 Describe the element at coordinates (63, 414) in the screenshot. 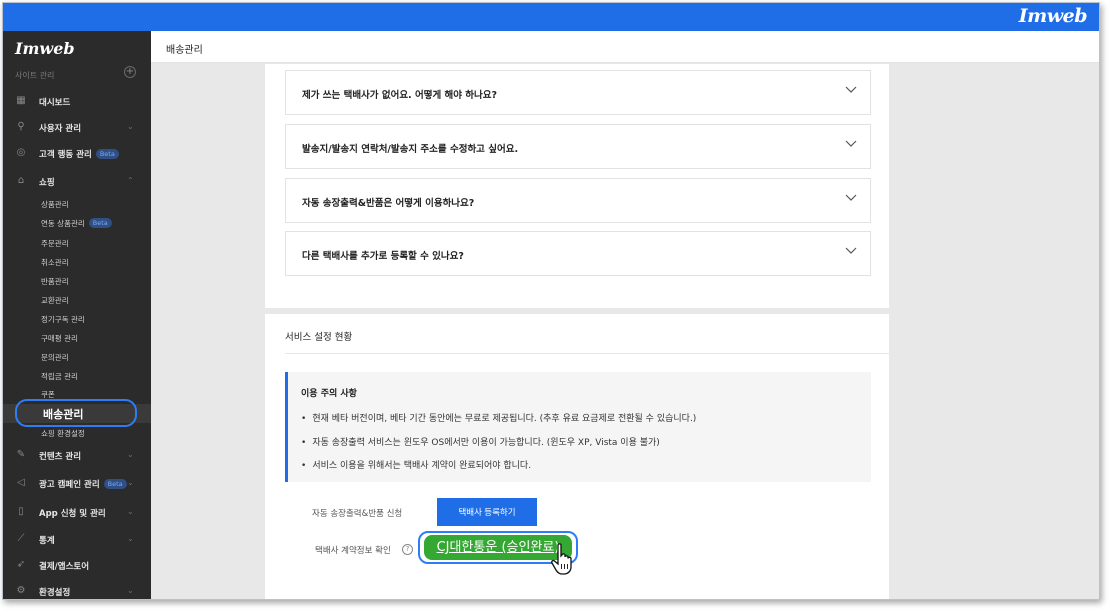

I see `sidebar-item-shipping: 배송관리` at that location.